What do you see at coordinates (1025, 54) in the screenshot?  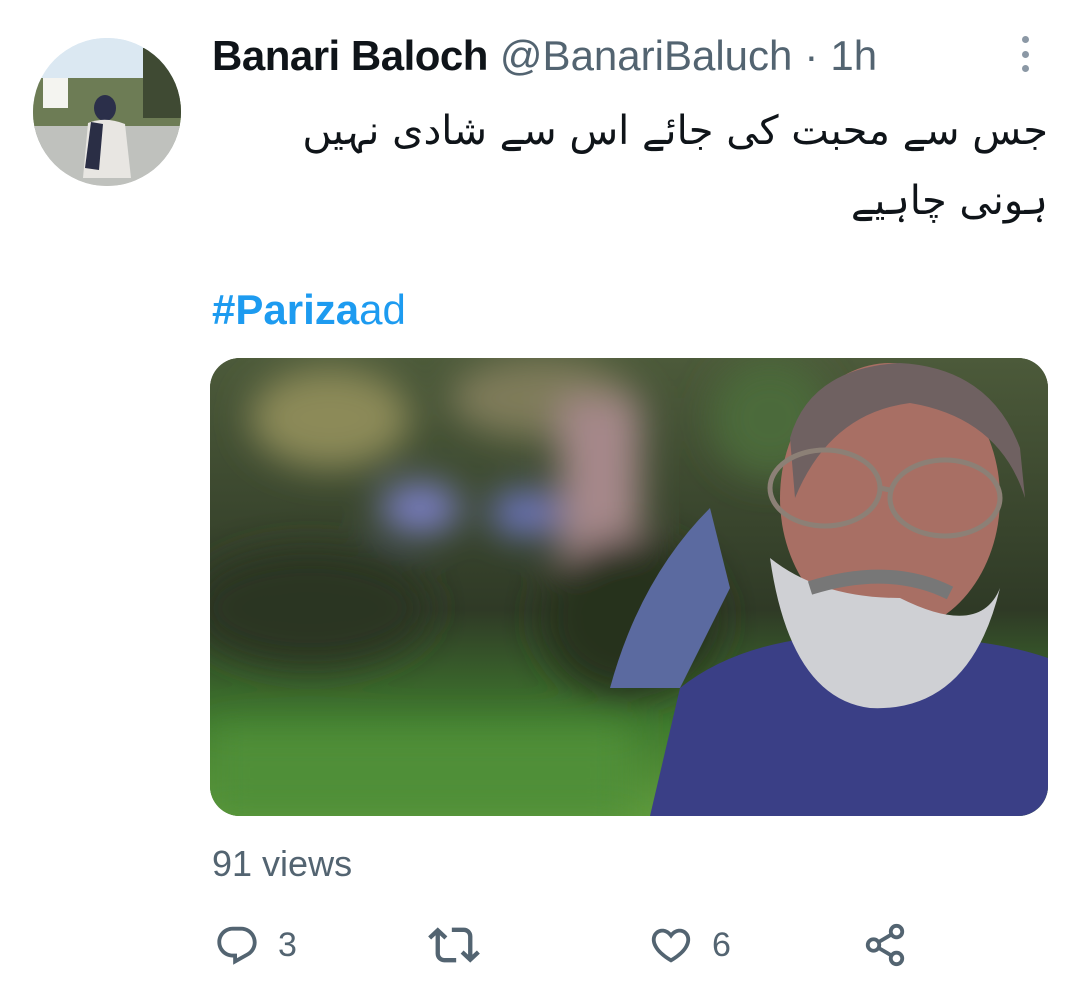 I see `more-vertical-icon` at bounding box center [1025, 54].